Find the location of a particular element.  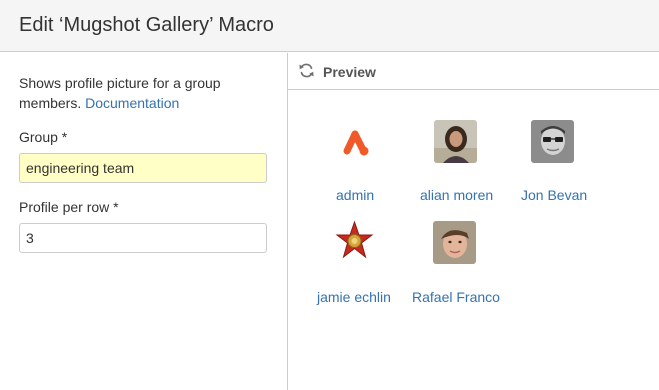

member-name-rafael-franco: Rafael Franco is located at coordinates (456, 297).